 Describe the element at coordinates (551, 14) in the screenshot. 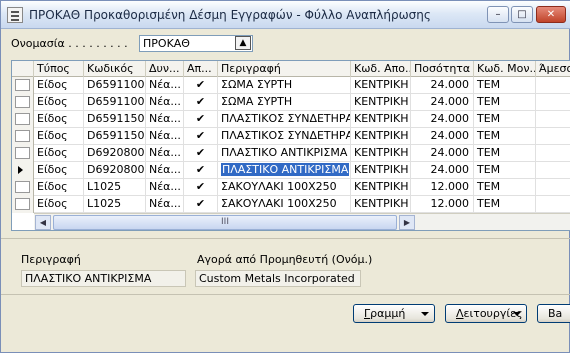

I see `close-button: ✕` at that location.